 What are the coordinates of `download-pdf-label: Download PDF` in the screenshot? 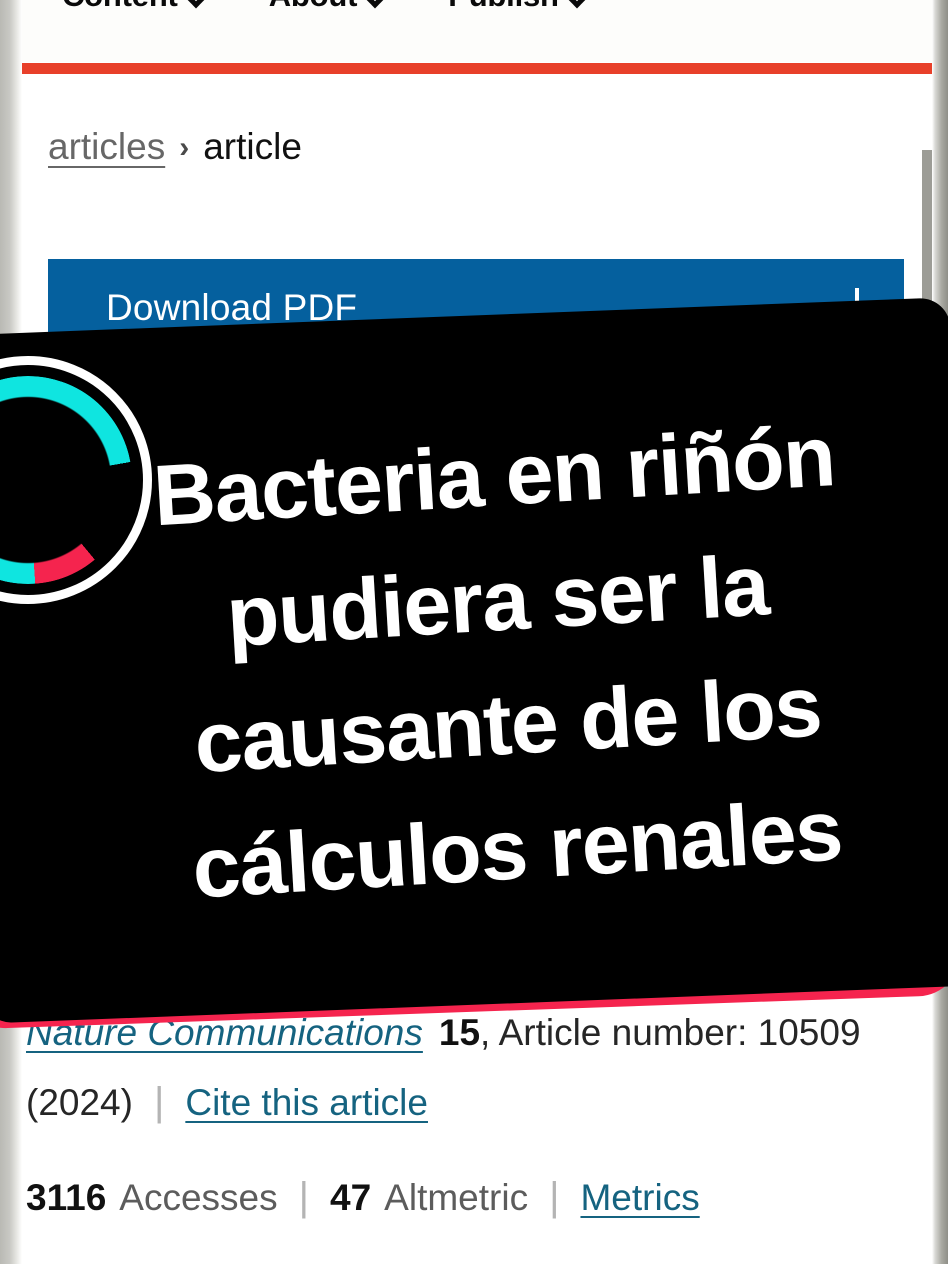 It's located at (232, 307).